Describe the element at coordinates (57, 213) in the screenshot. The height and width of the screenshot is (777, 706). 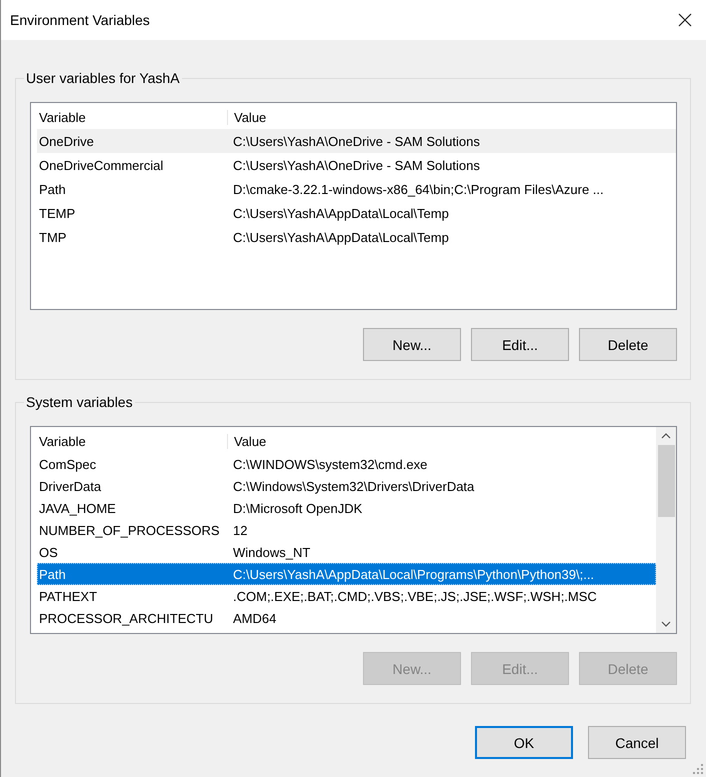
I see `variable-name: TEMP` at that location.